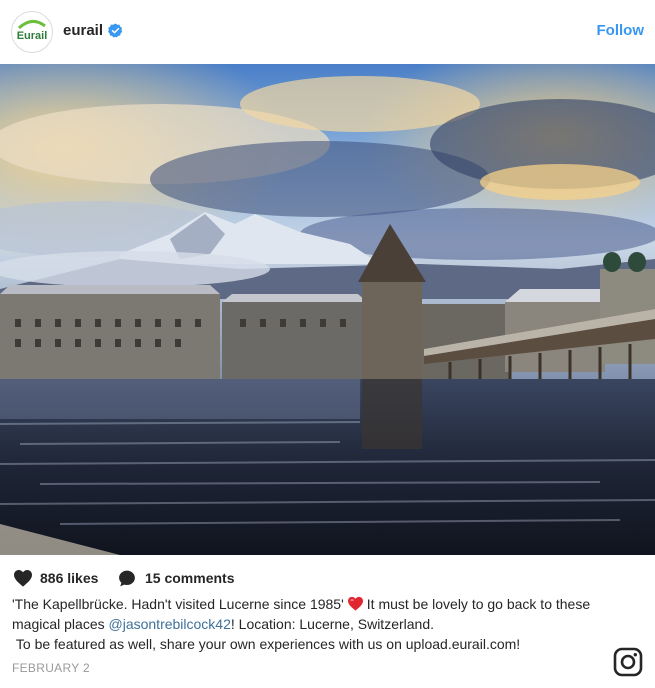 This screenshot has height=688, width=655. What do you see at coordinates (332, 624) in the screenshot?
I see `caption-text-part3: ! Location: Lucerne, Switzerland.` at bounding box center [332, 624].